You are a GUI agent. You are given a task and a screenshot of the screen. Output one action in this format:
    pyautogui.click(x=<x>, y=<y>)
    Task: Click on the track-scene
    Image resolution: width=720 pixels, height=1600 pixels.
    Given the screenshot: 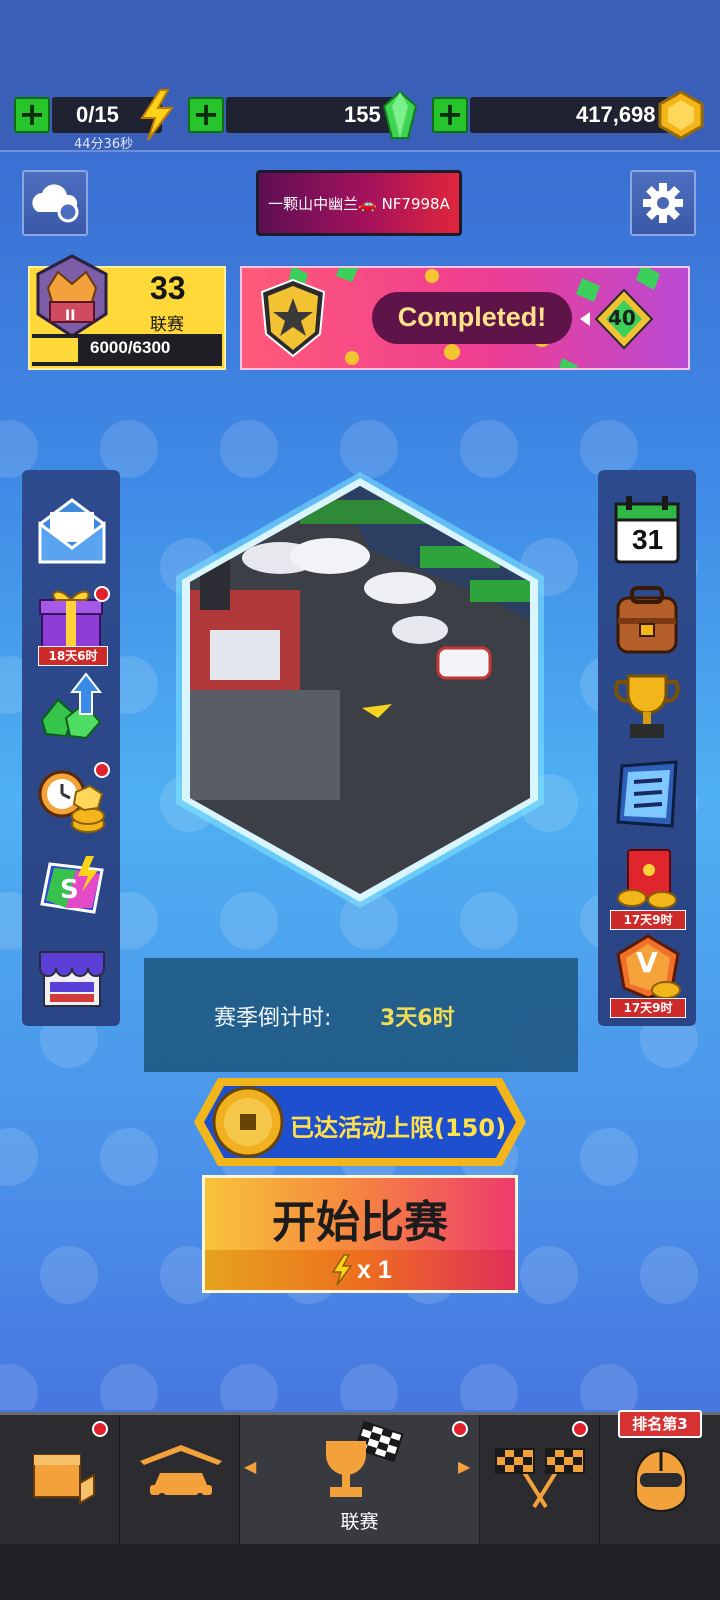 What is the action you would take?
    pyautogui.click(x=360, y=690)
    